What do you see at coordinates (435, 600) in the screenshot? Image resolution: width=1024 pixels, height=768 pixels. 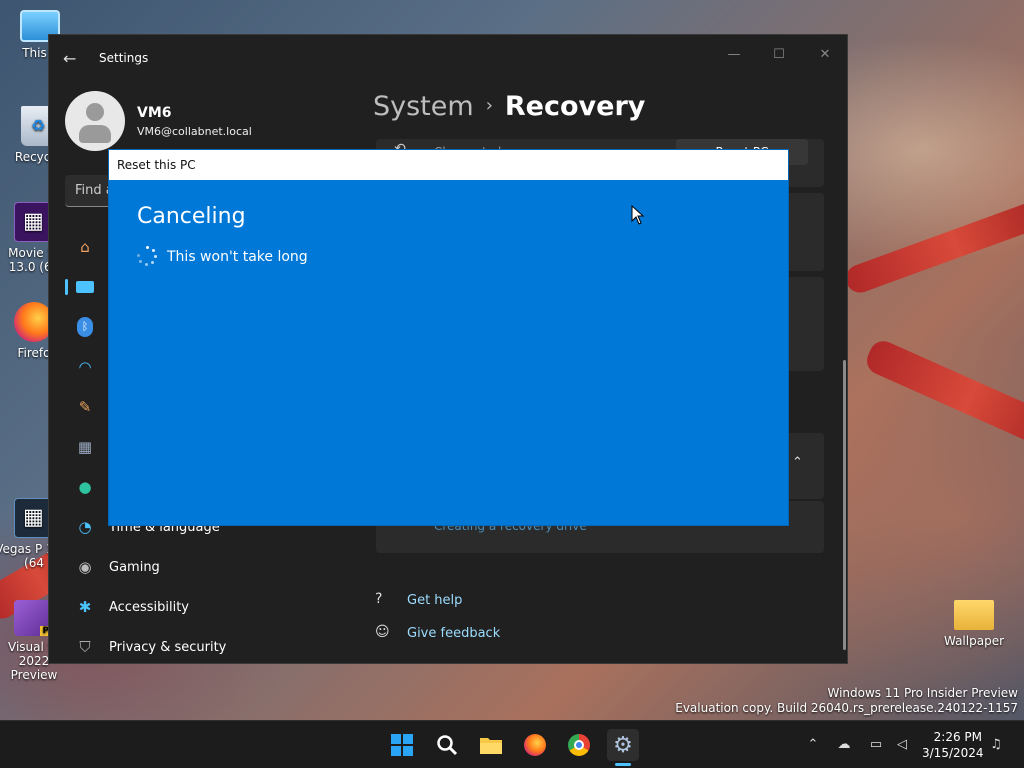 I see `get-help-label: Get help` at bounding box center [435, 600].